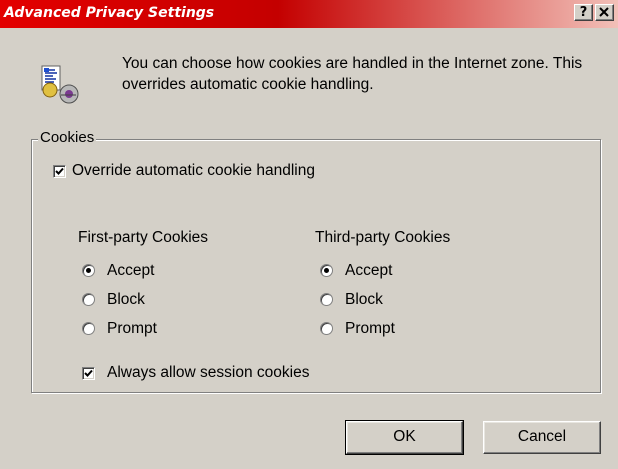 The width and height of the screenshot is (618, 469). What do you see at coordinates (309, 14) in the screenshot?
I see `title-bar: Advanced Privacy Settings ?` at bounding box center [309, 14].